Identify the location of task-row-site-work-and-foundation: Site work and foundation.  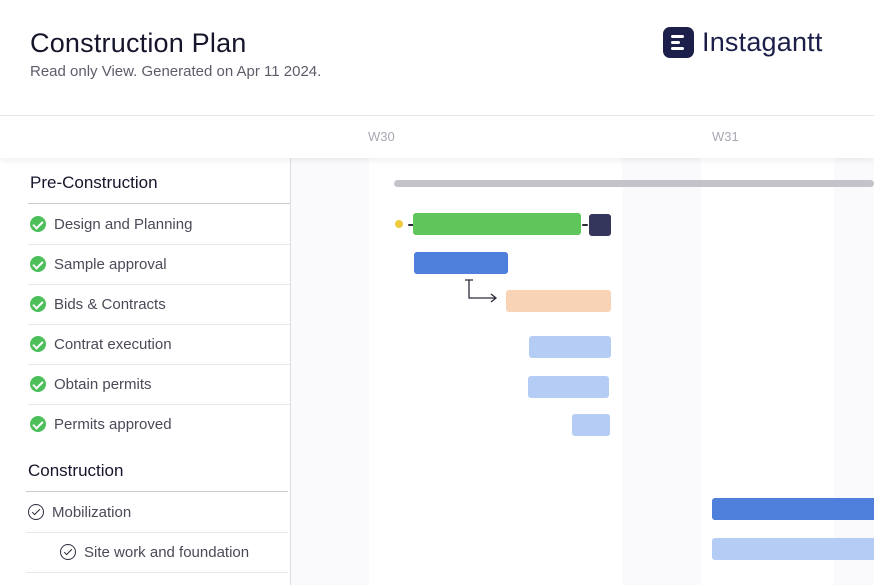
(157, 552).